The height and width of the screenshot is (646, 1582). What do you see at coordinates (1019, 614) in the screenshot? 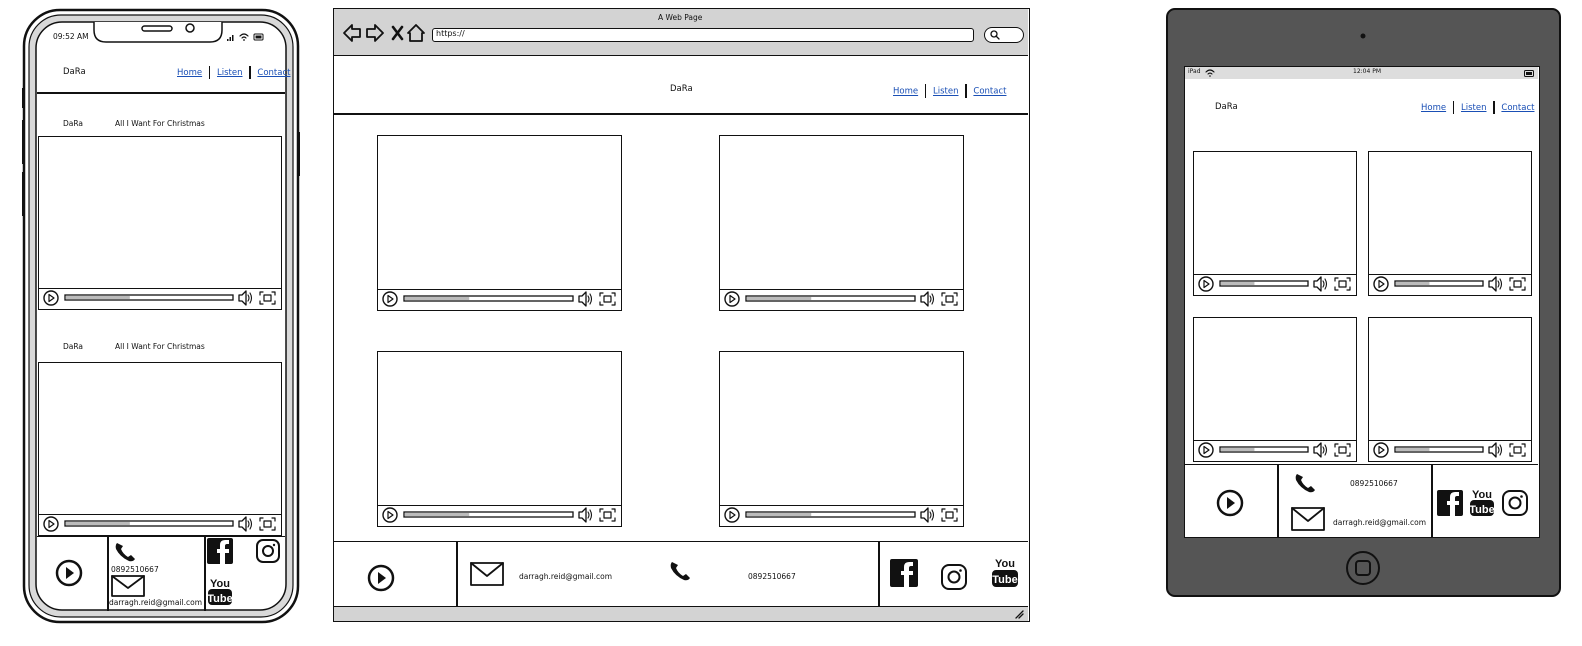
I see `resize-grip-icon` at bounding box center [1019, 614].